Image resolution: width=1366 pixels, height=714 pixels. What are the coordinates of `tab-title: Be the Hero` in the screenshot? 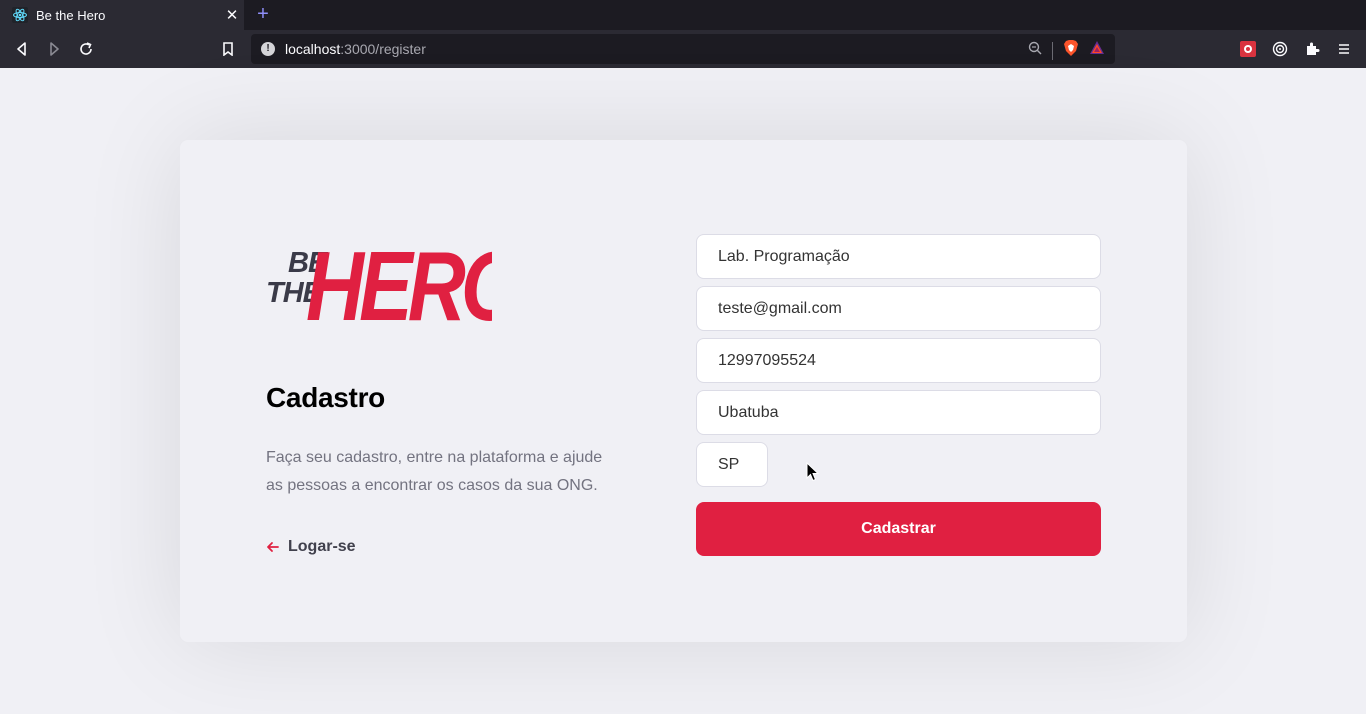 It's located at (71, 15).